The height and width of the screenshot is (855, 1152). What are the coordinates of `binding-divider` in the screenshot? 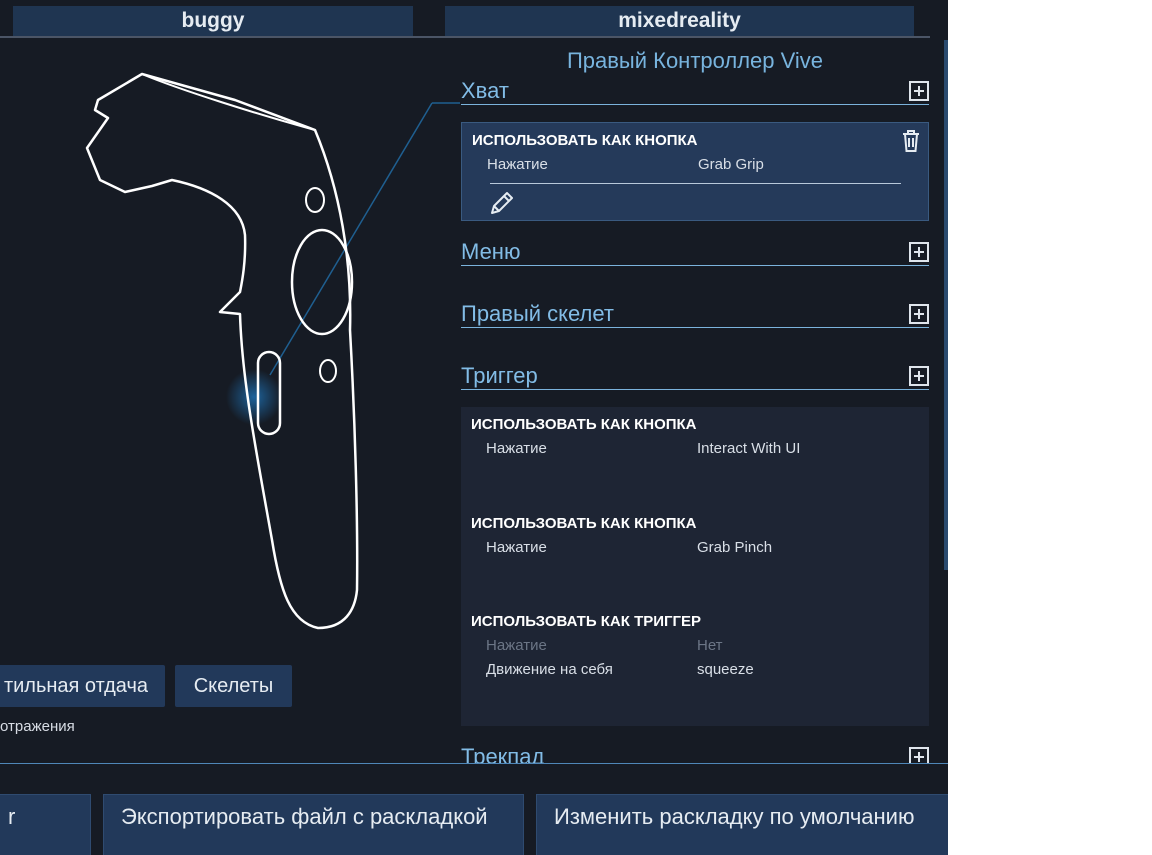 It's located at (695, 183).